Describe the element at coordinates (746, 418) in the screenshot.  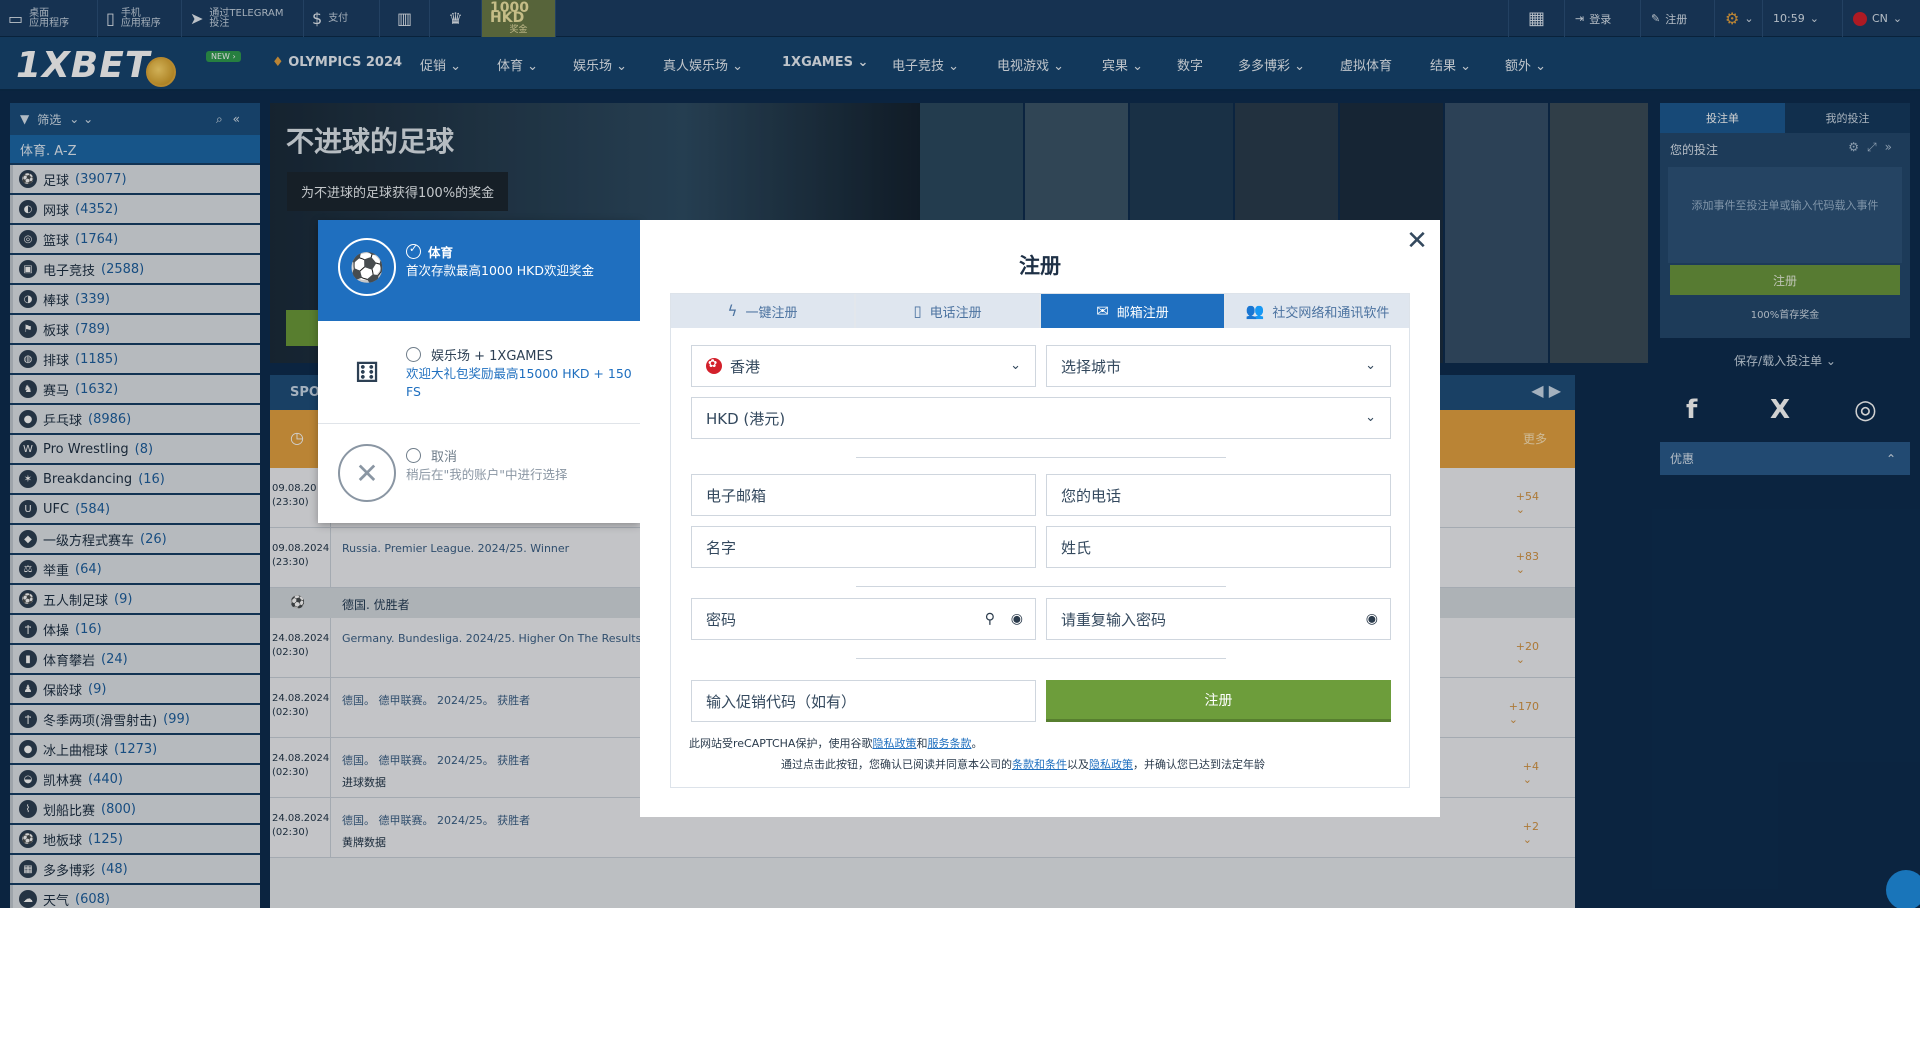
I see `currency-value: HKD (港元)` at that location.